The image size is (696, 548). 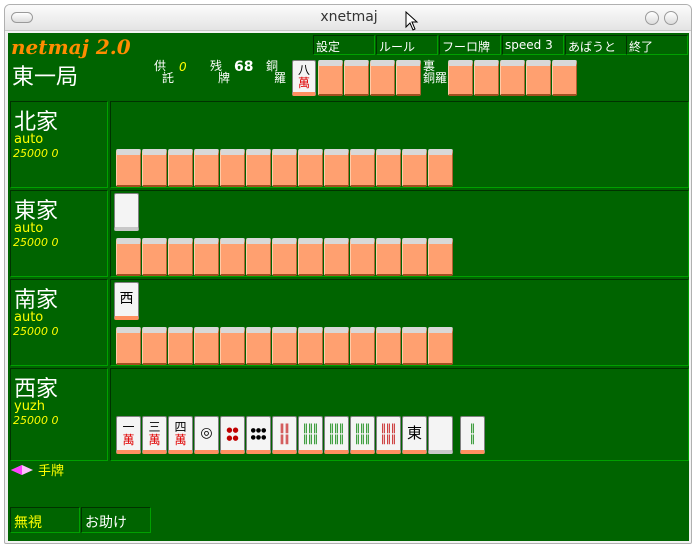 I want to click on tile-top: ◎, so click(x=206, y=433).